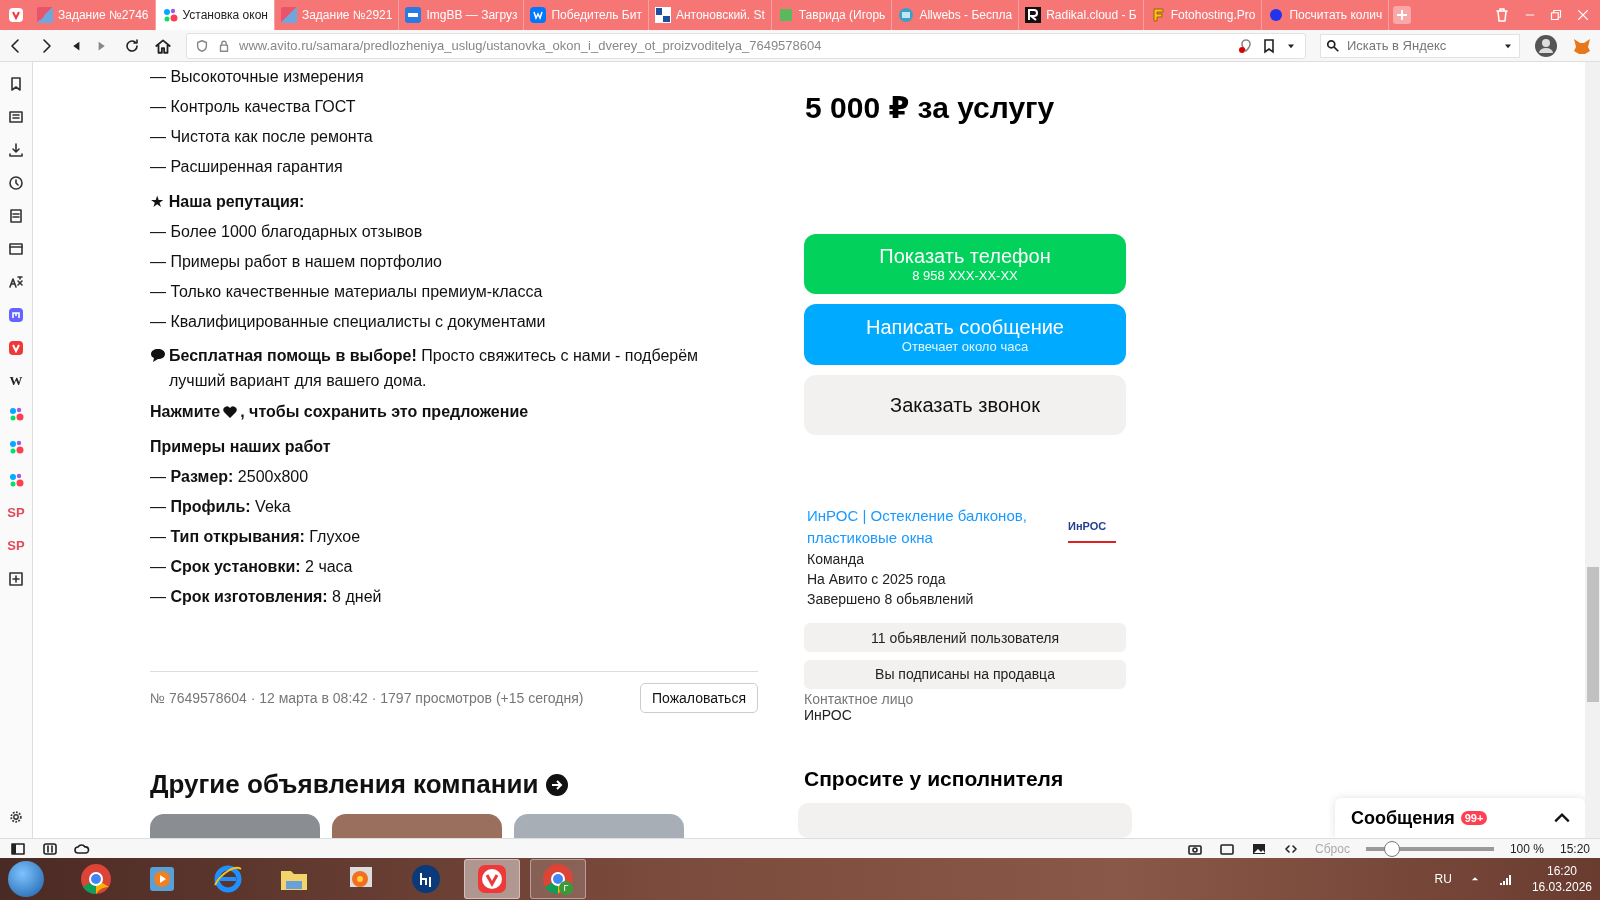 Image resolution: width=1600 pixels, height=900 pixels. Describe the element at coordinates (16, 249) in the screenshot. I see `window-icon` at that location.